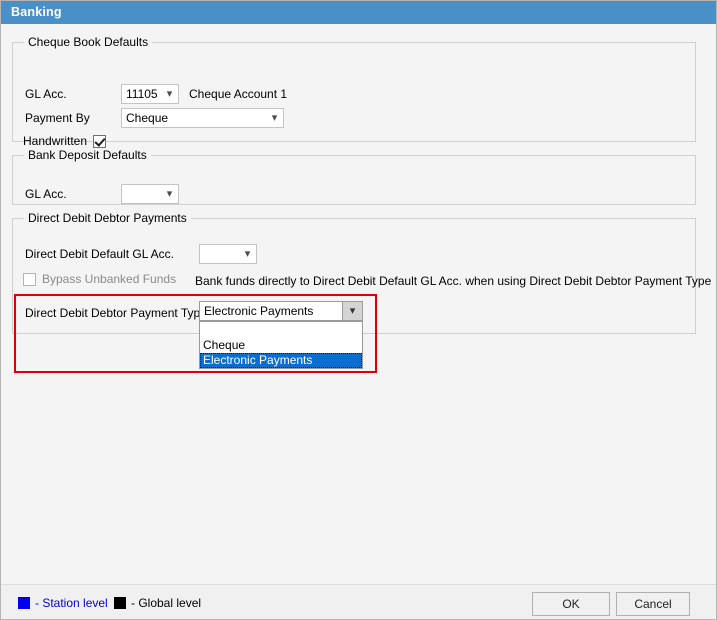 The image size is (717, 620). I want to click on bypass-unbanked-funds-label: Bypass Unbanked Funds, so click(109, 279).